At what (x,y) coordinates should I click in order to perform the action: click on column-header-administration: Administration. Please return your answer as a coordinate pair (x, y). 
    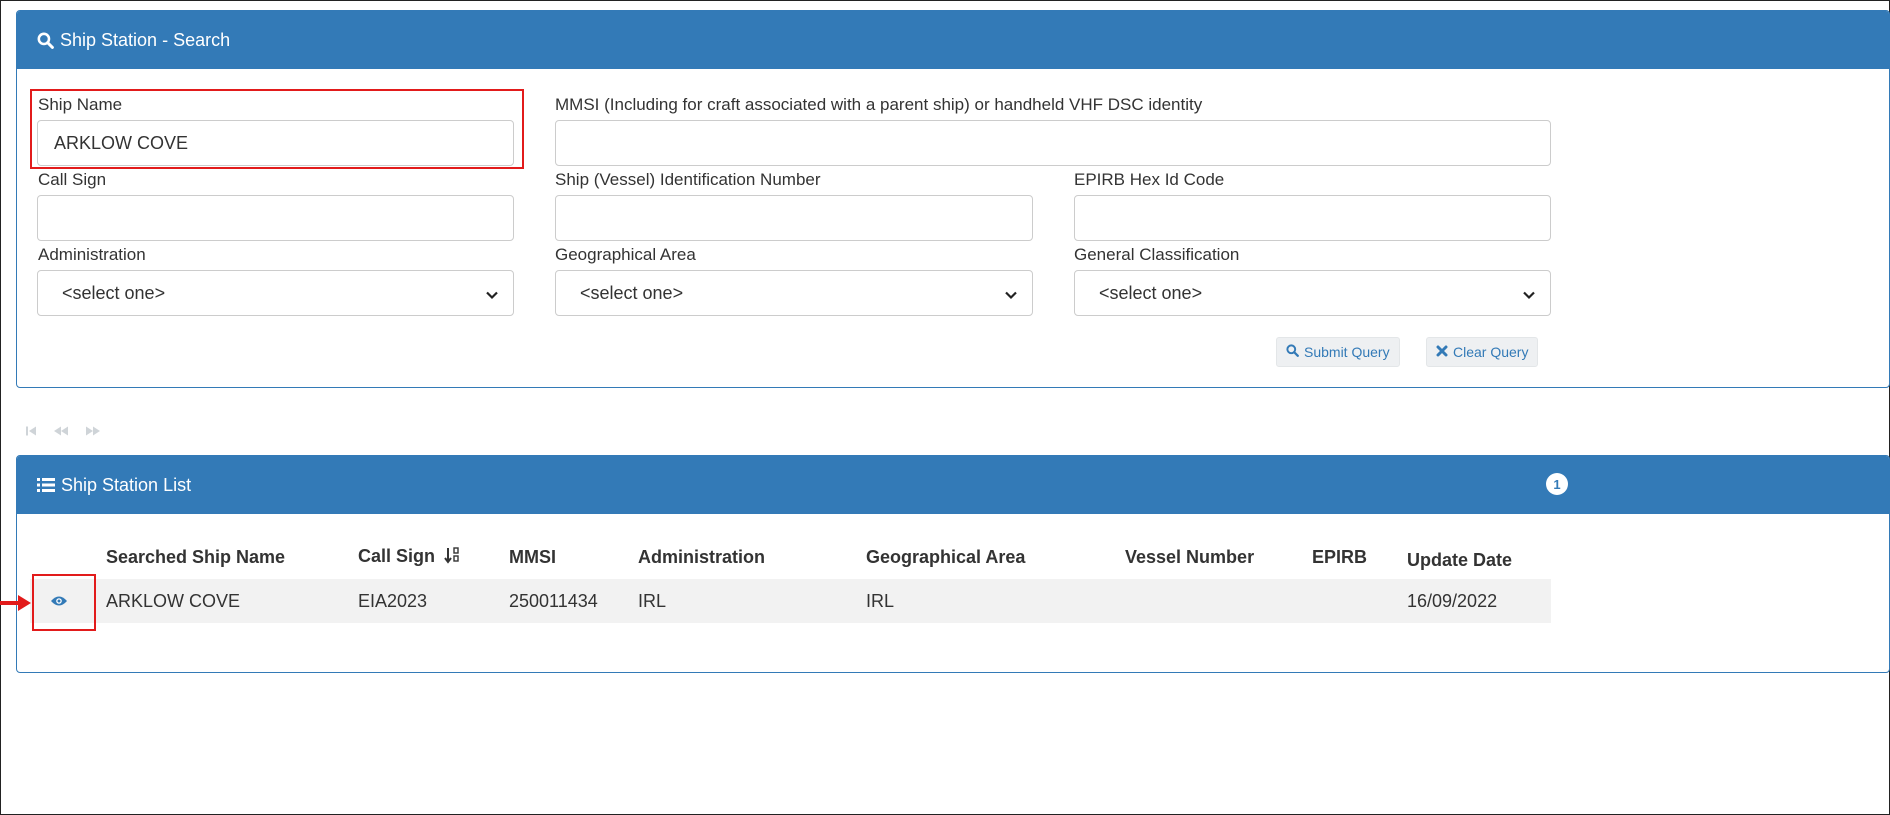
    Looking at the image, I should click on (752, 557).